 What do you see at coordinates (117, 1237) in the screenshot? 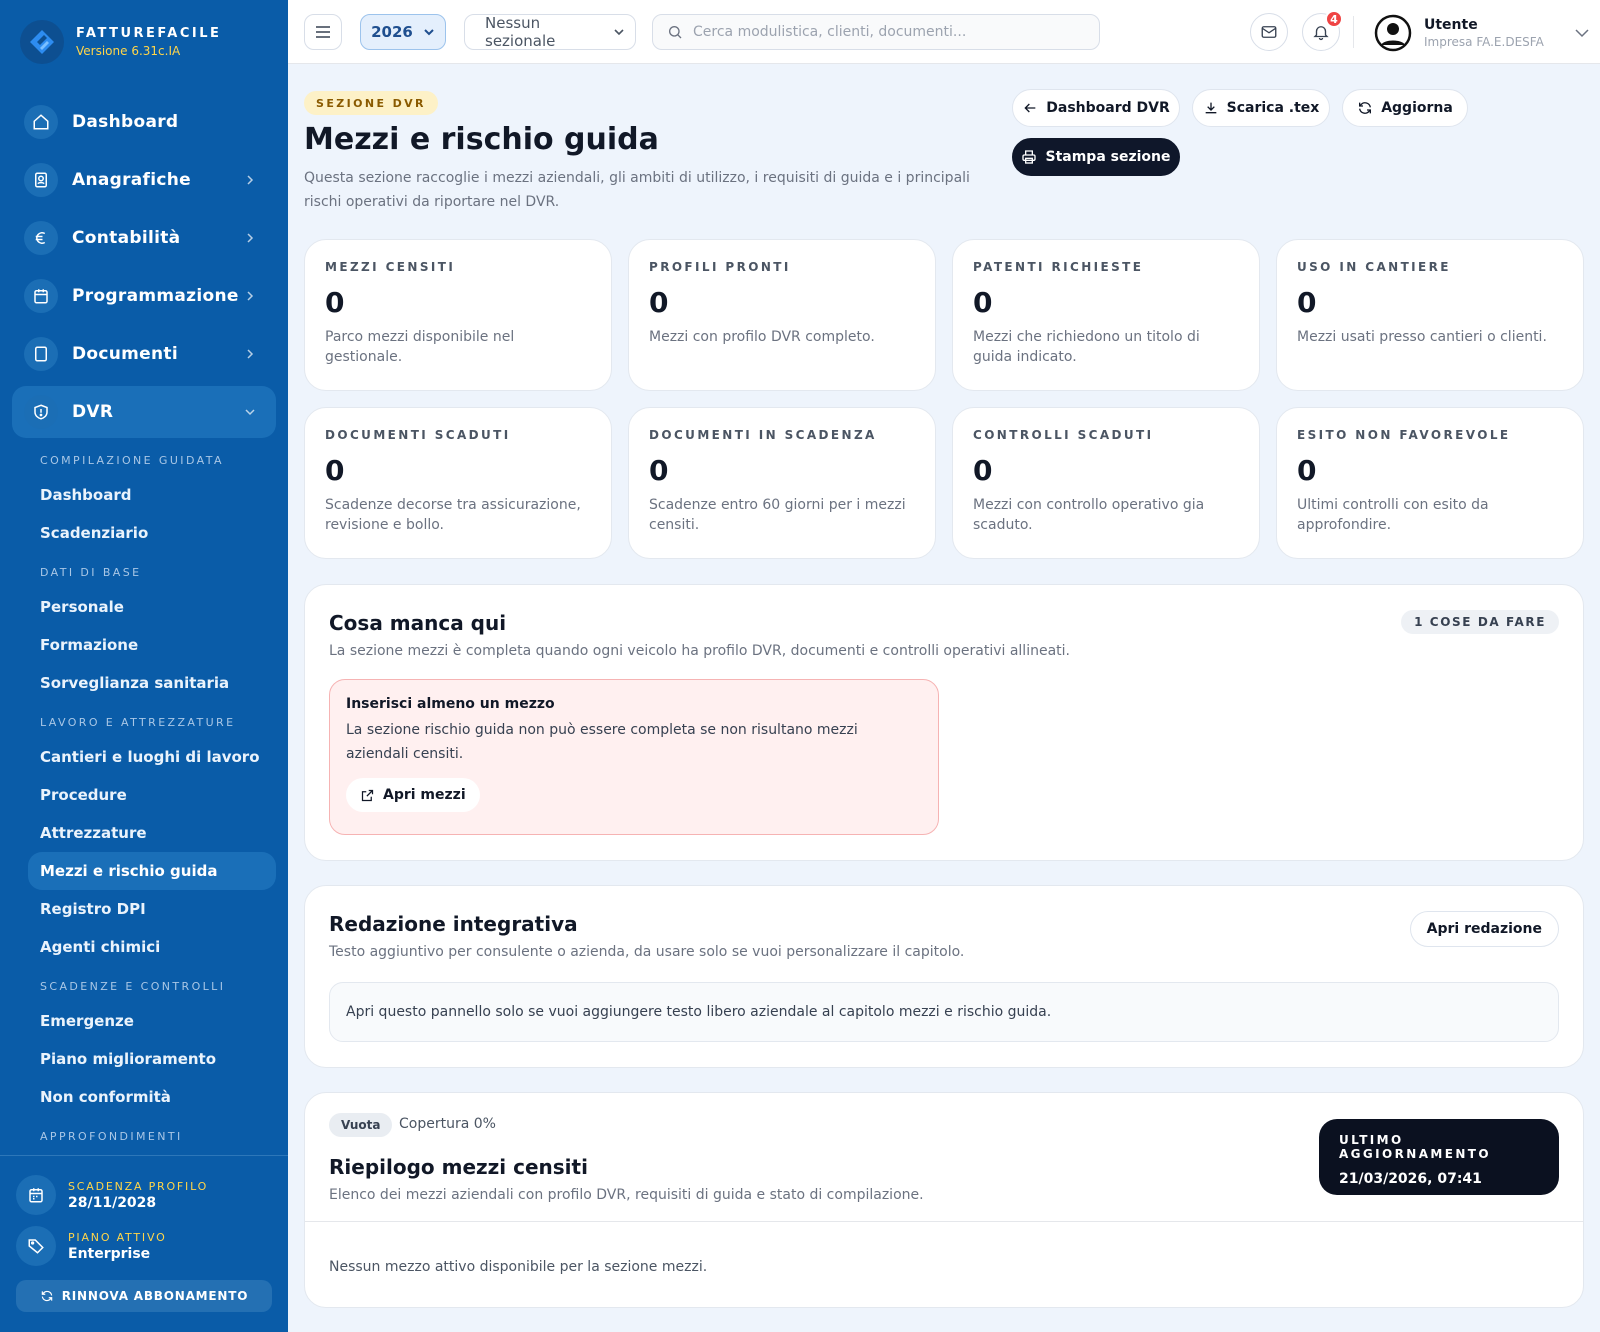
I see `plan-label: PIANO ATTIVO` at bounding box center [117, 1237].